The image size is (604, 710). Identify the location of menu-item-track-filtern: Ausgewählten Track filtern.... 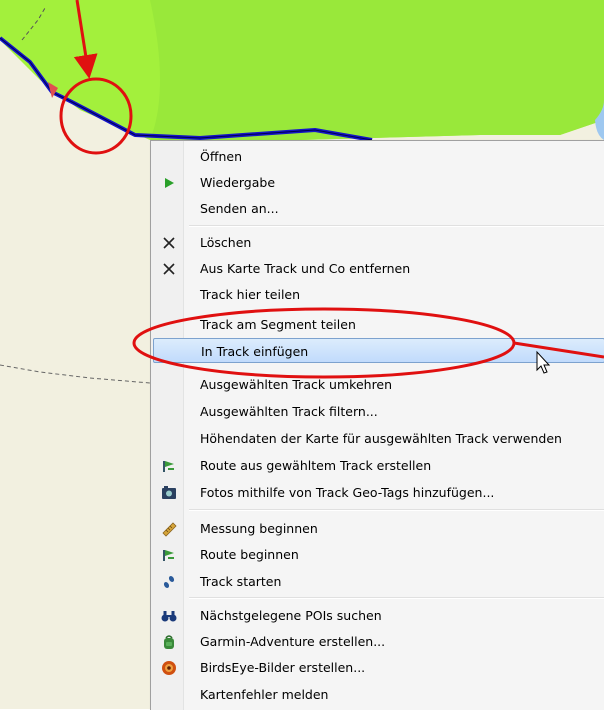
(378, 411).